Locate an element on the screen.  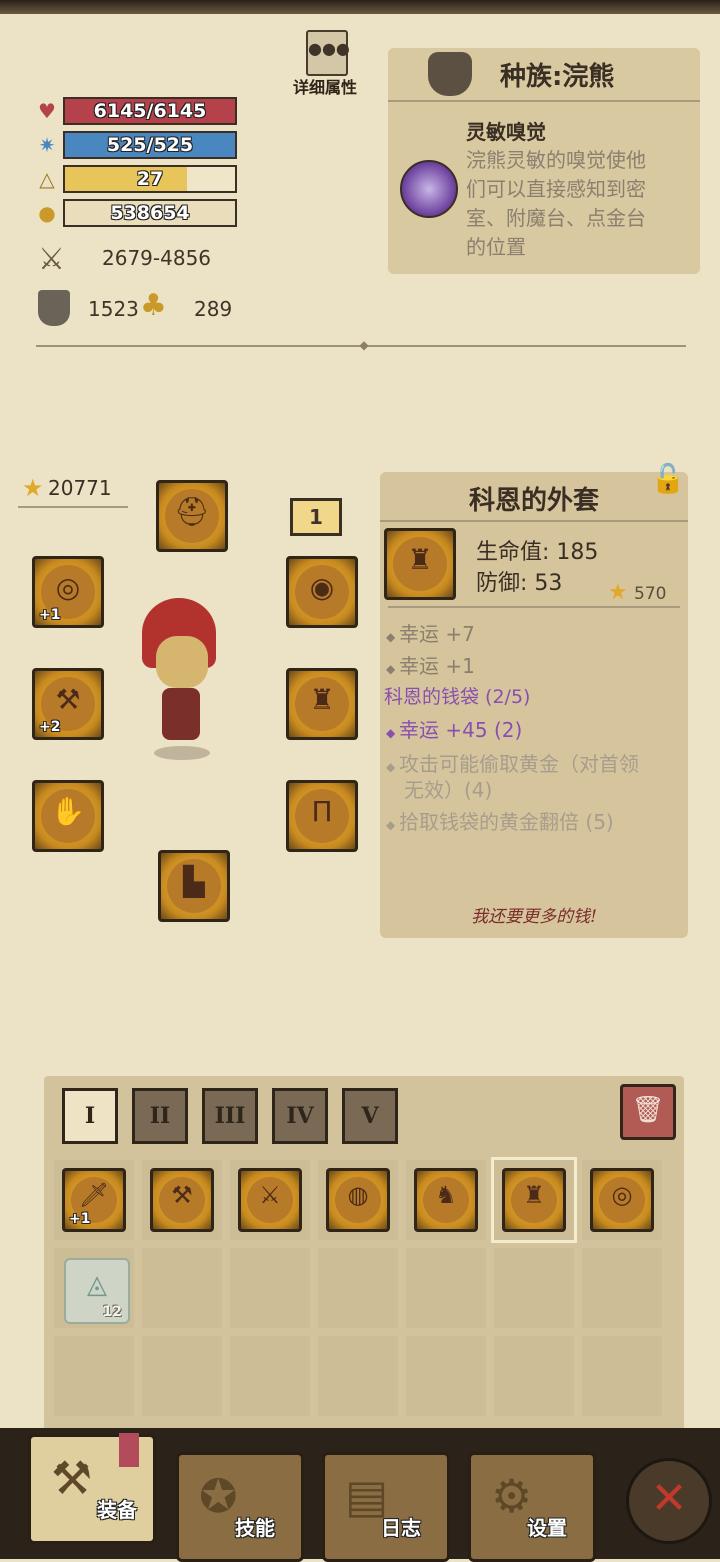
set-bonus-2-cont: 无效）(4) is located at coordinates (448, 790).